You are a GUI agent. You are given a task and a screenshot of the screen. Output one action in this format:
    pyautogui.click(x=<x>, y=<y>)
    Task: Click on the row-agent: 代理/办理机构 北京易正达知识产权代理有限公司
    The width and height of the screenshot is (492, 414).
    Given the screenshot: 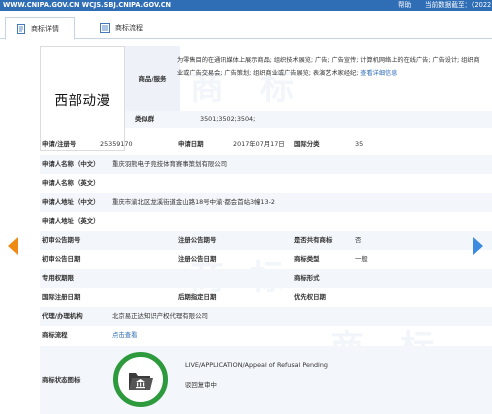 What is the action you would take?
    pyautogui.click(x=266, y=316)
    